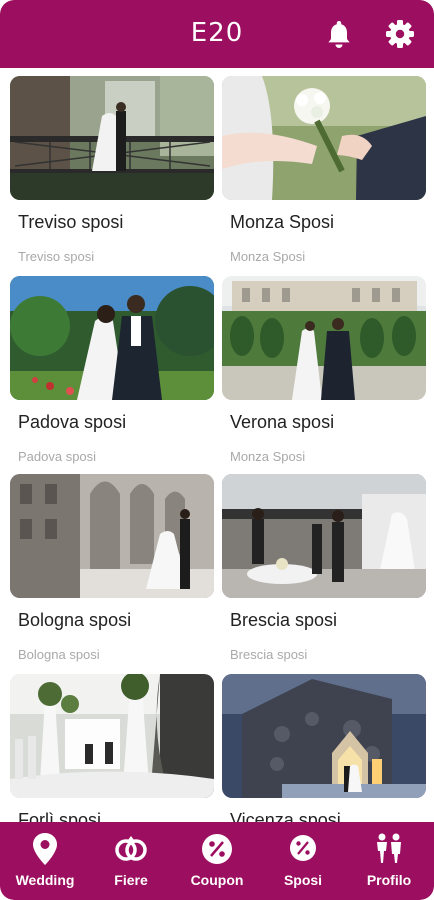 This screenshot has height=900, width=434. What do you see at coordinates (389, 880) in the screenshot?
I see `nav-label: Profilo` at bounding box center [389, 880].